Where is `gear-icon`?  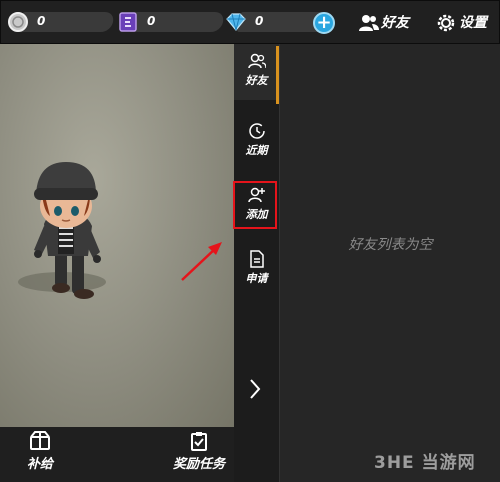 gear-icon is located at coordinates (446, 23).